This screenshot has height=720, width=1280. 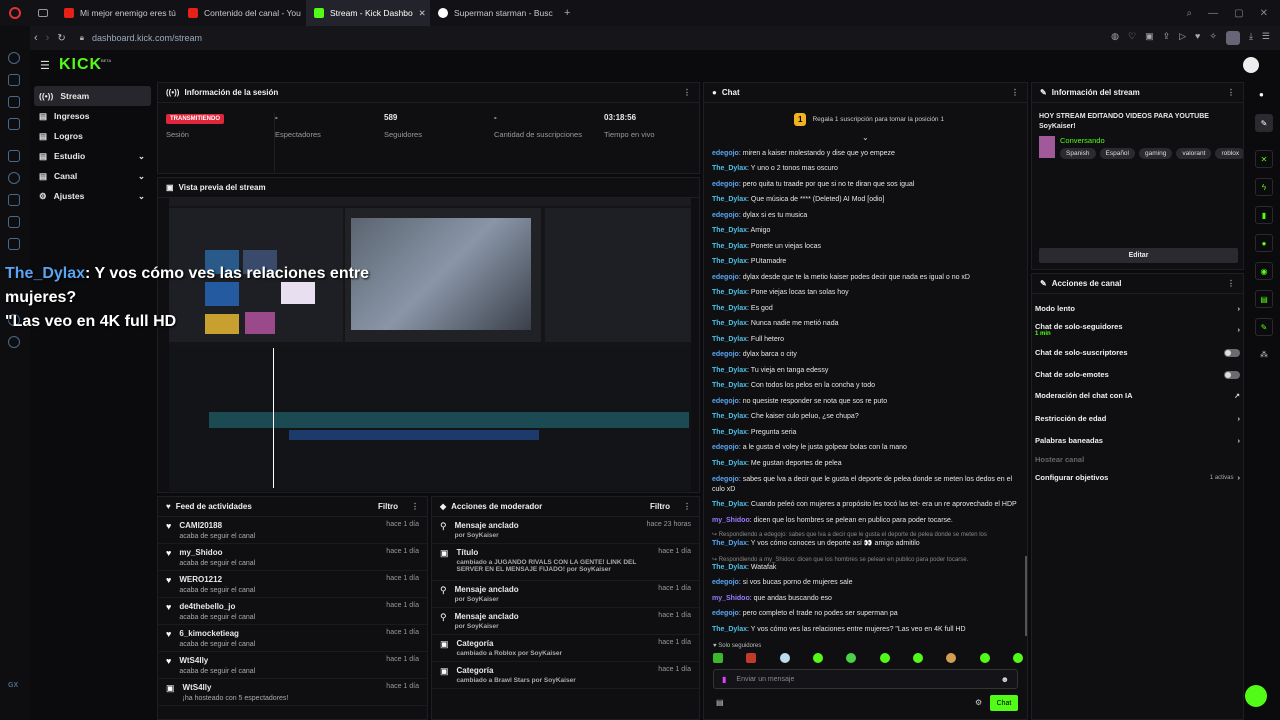 What do you see at coordinates (1229, 153) in the screenshot?
I see `tag: roblox` at bounding box center [1229, 153].